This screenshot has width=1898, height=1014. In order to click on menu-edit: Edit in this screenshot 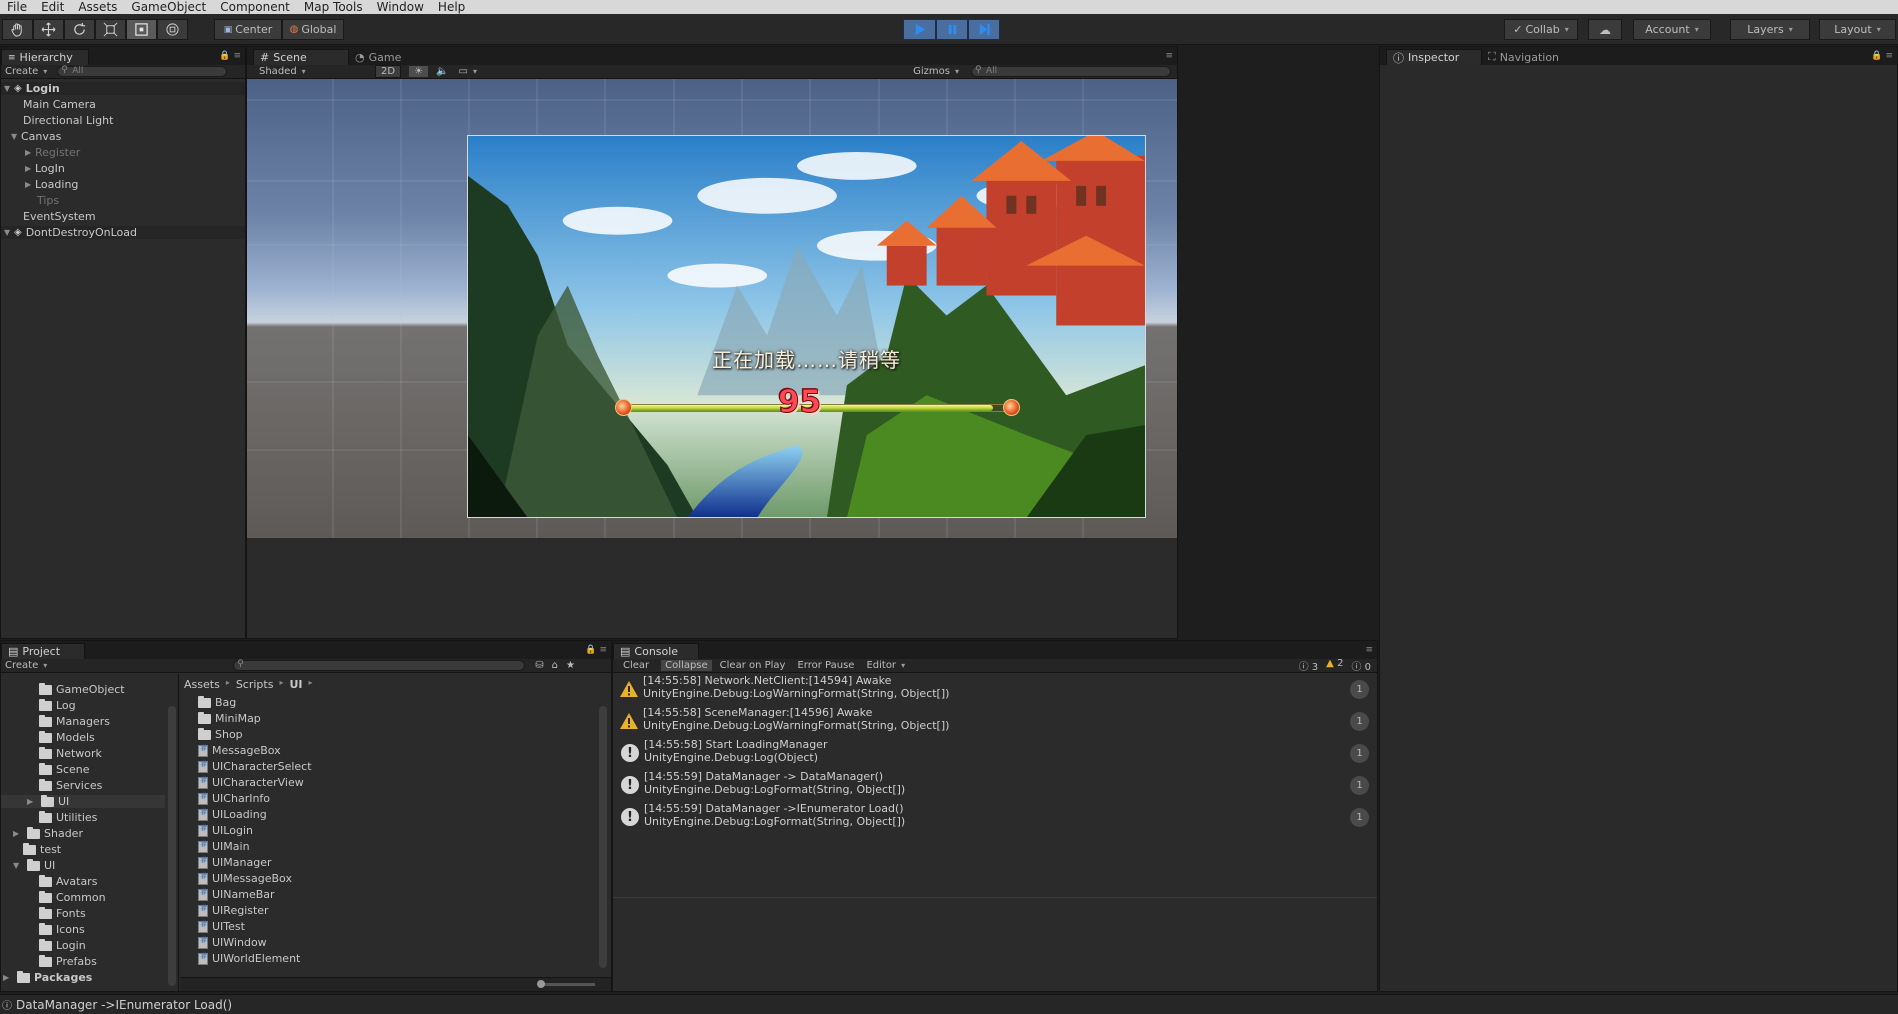, I will do `click(52, 7)`.